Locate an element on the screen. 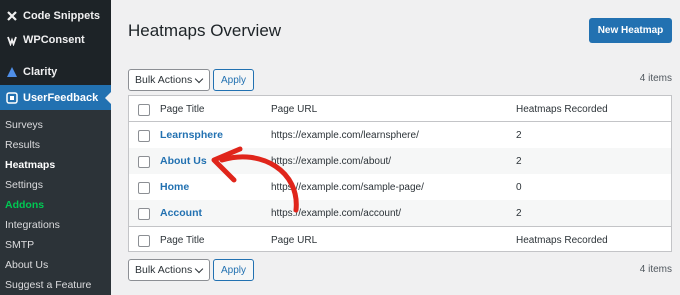  submenu-item-settings: Settings is located at coordinates (24, 185).